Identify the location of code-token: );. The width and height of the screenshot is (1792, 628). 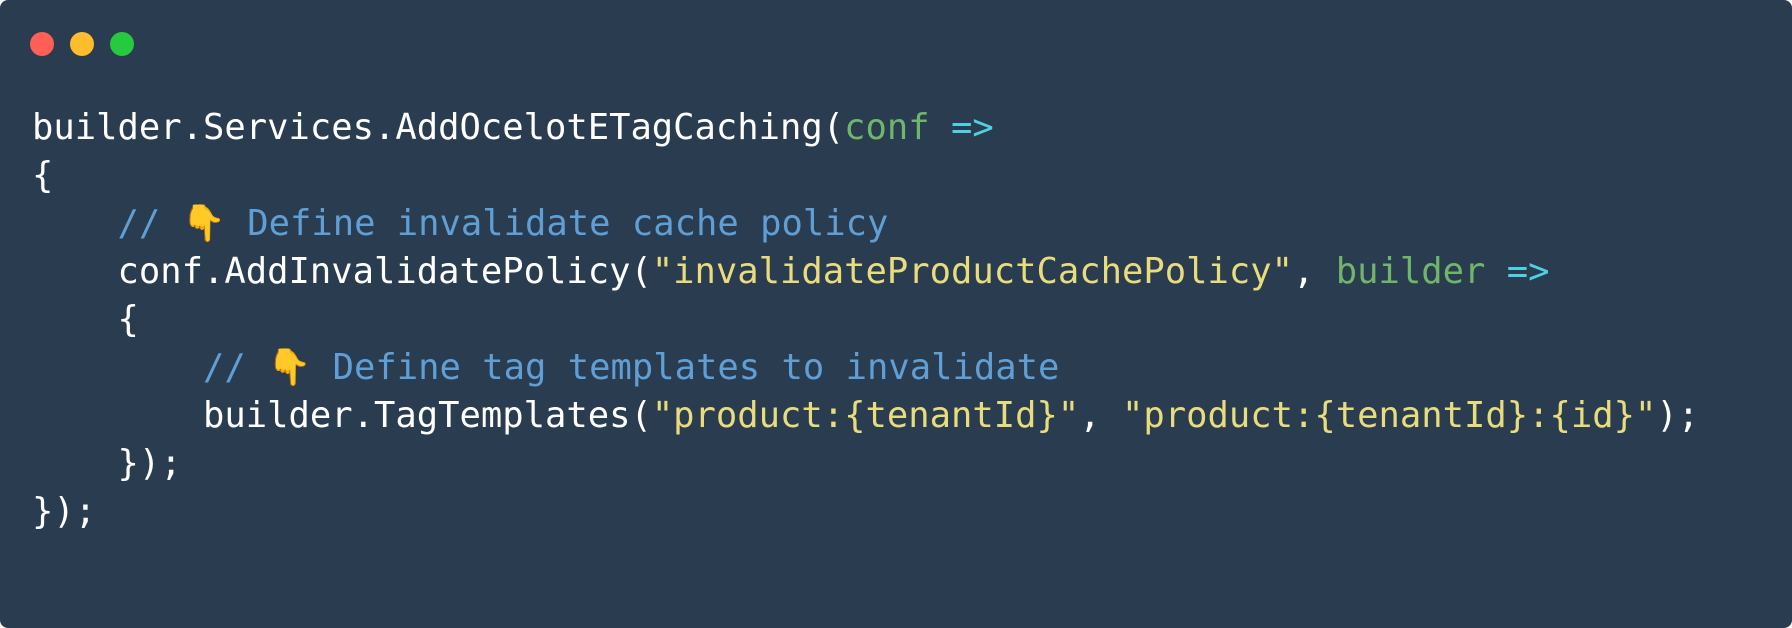
(1678, 415).